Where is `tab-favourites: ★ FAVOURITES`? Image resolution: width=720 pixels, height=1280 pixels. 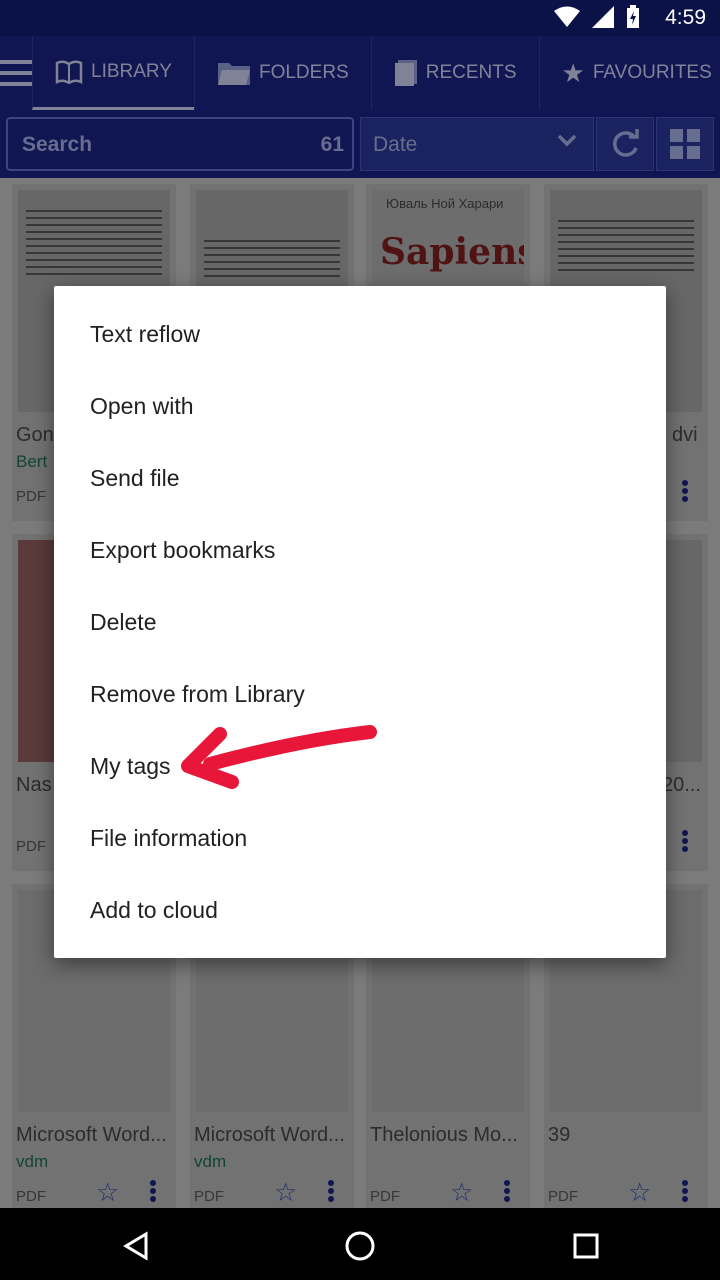
tab-favourites: ★ FAVOURITES is located at coordinates (629, 73).